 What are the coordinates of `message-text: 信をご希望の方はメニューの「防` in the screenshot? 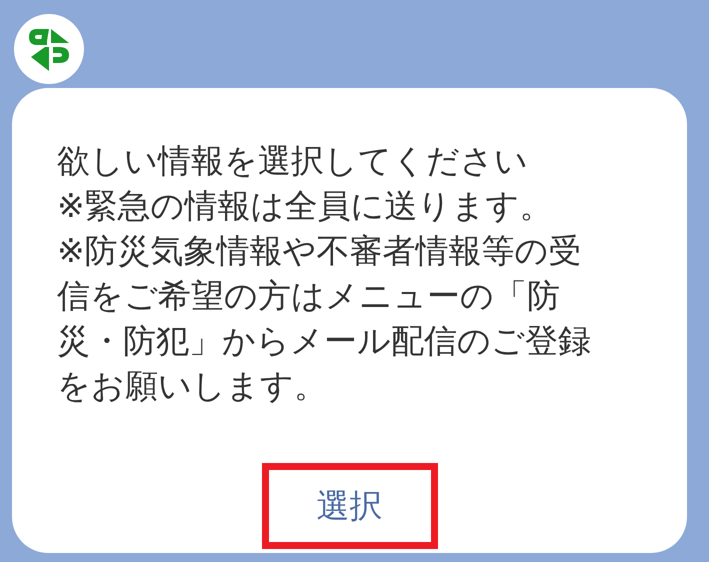 It's located at (309, 296).